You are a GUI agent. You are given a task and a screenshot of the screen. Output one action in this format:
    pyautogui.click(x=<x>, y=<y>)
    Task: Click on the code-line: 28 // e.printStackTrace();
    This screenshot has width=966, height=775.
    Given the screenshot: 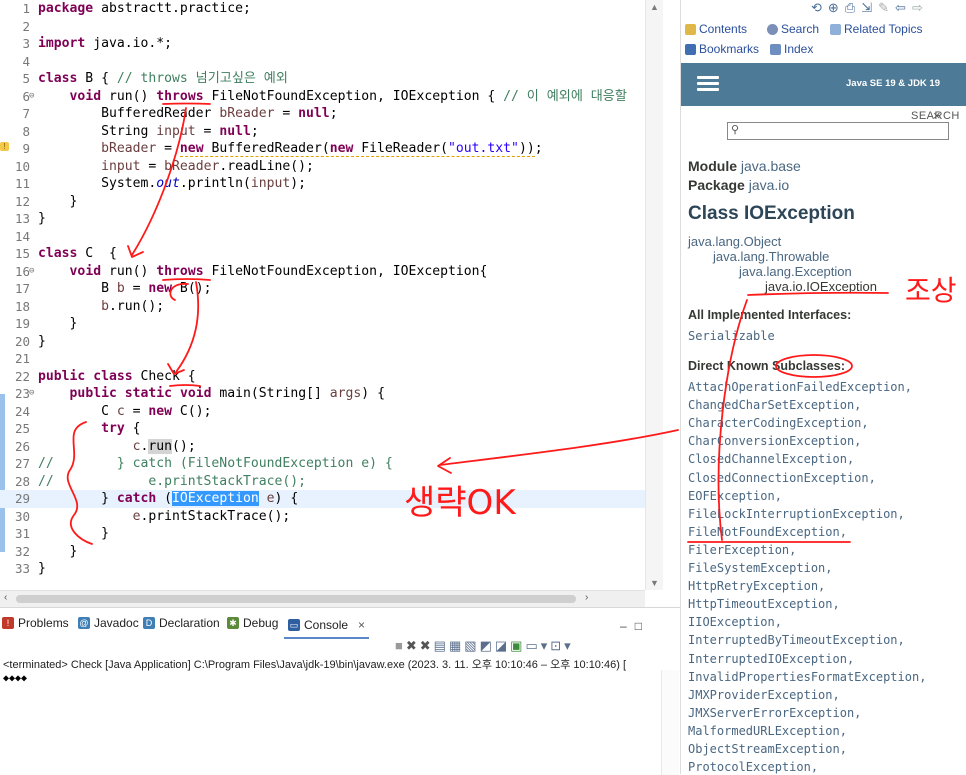 What is the action you would take?
    pyautogui.click(x=322, y=482)
    